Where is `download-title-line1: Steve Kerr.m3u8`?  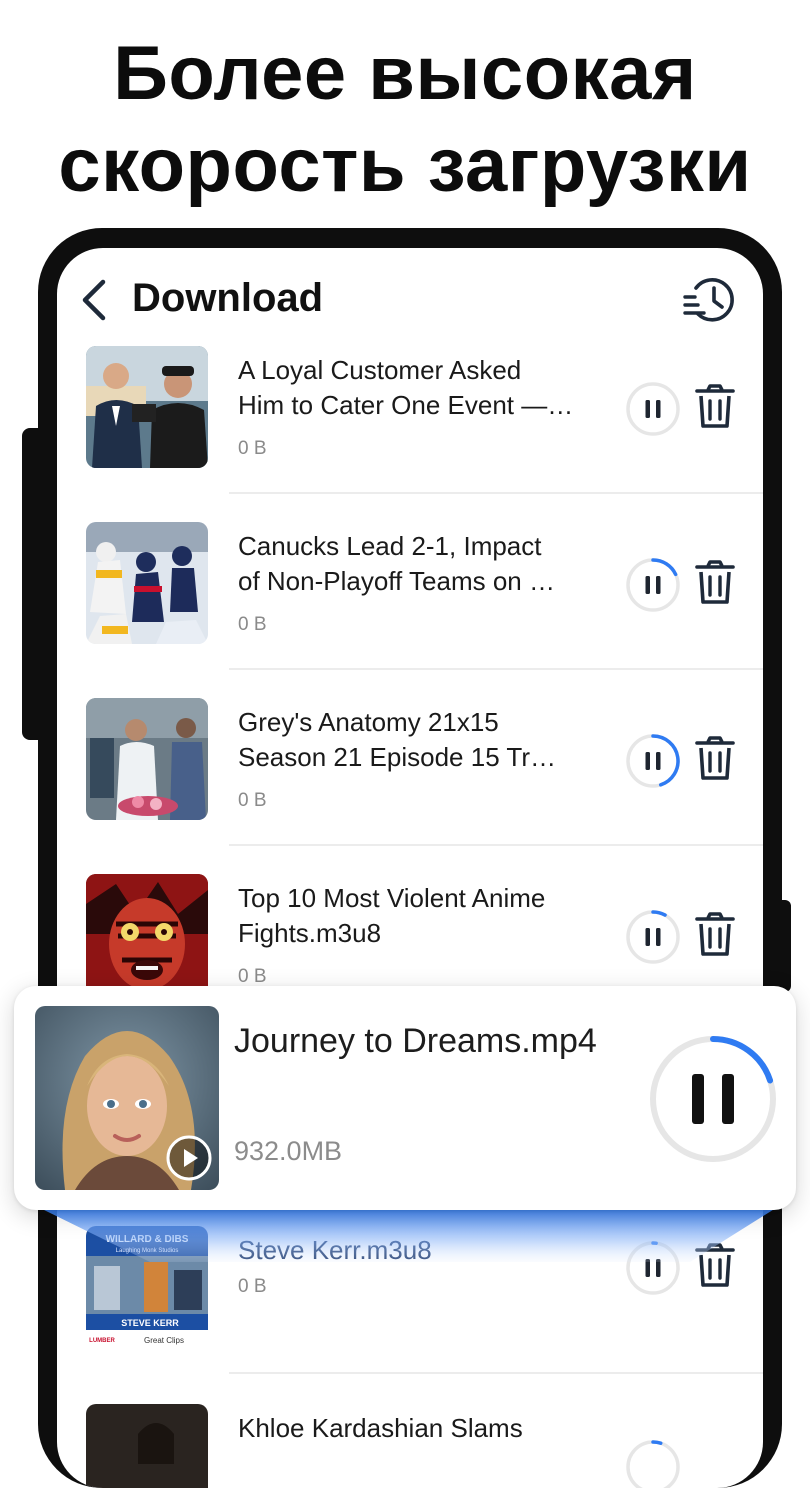
download-title-line1: Steve Kerr.m3u8 is located at coordinates (335, 1250).